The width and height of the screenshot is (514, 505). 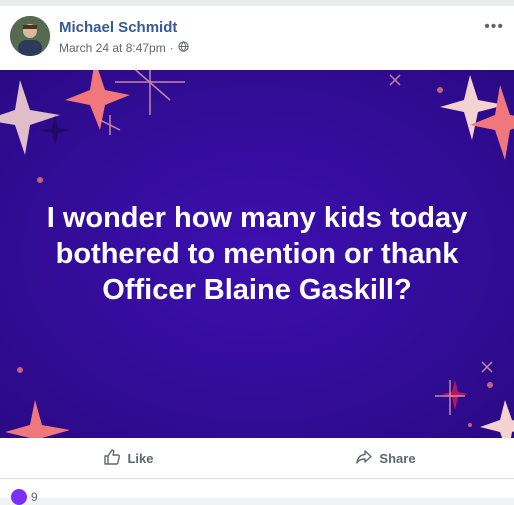 What do you see at coordinates (257, 492) in the screenshot?
I see `reactions-bar: 9` at bounding box center [257, 492].